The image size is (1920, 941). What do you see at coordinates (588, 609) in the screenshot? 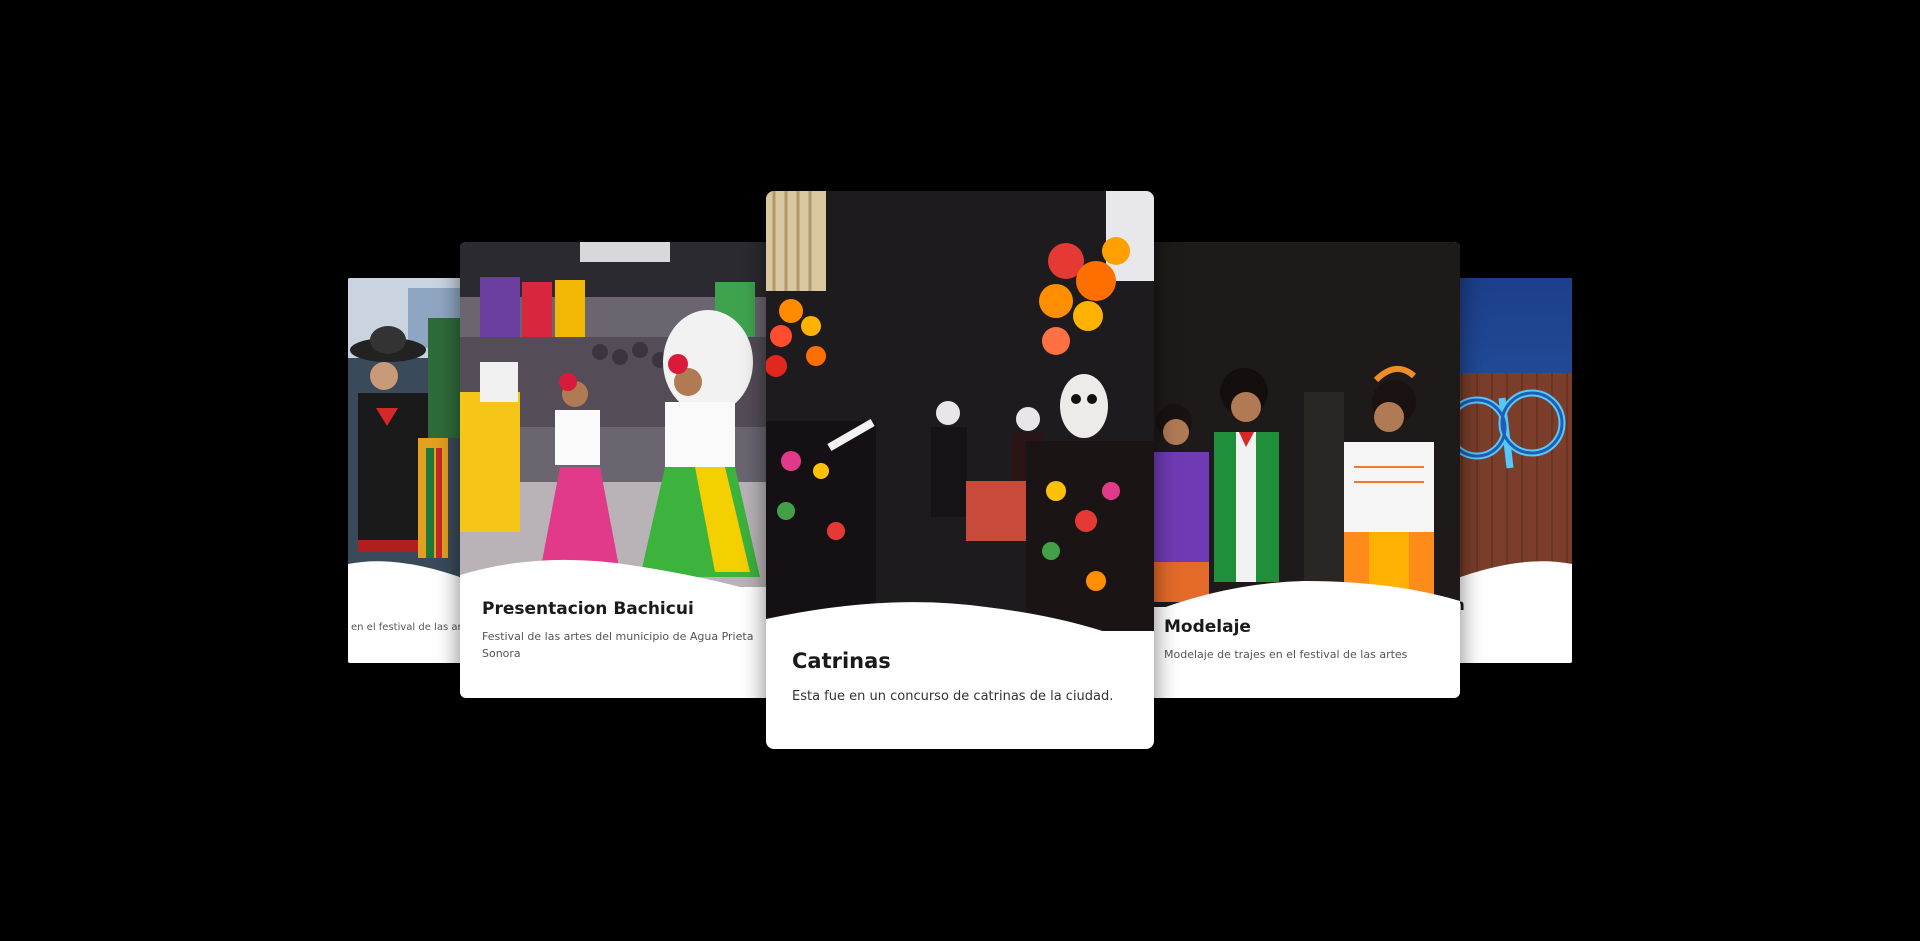
I see `card-title: Presentacion Bachicui` at bounding box center [588, 609].